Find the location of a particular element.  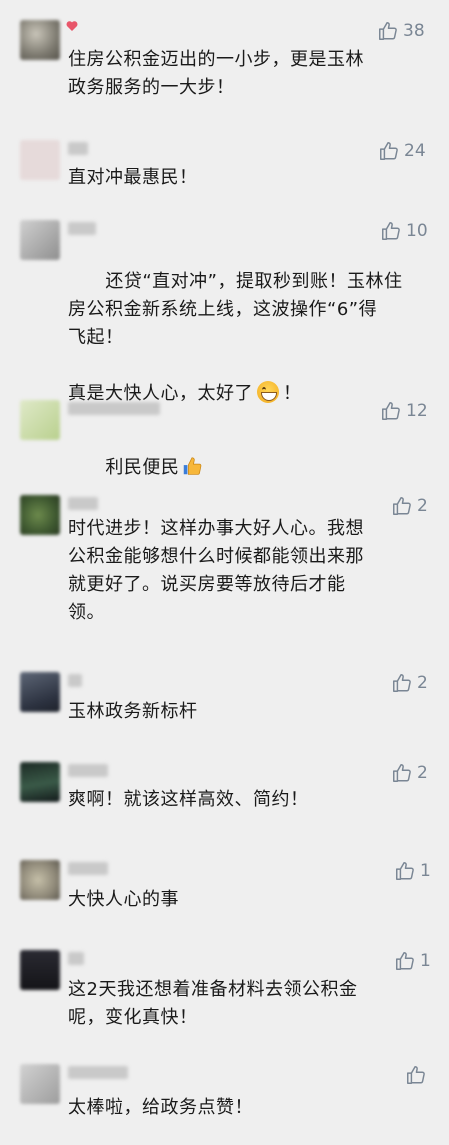

like-button: 24 is located at coordinates (402, 151).